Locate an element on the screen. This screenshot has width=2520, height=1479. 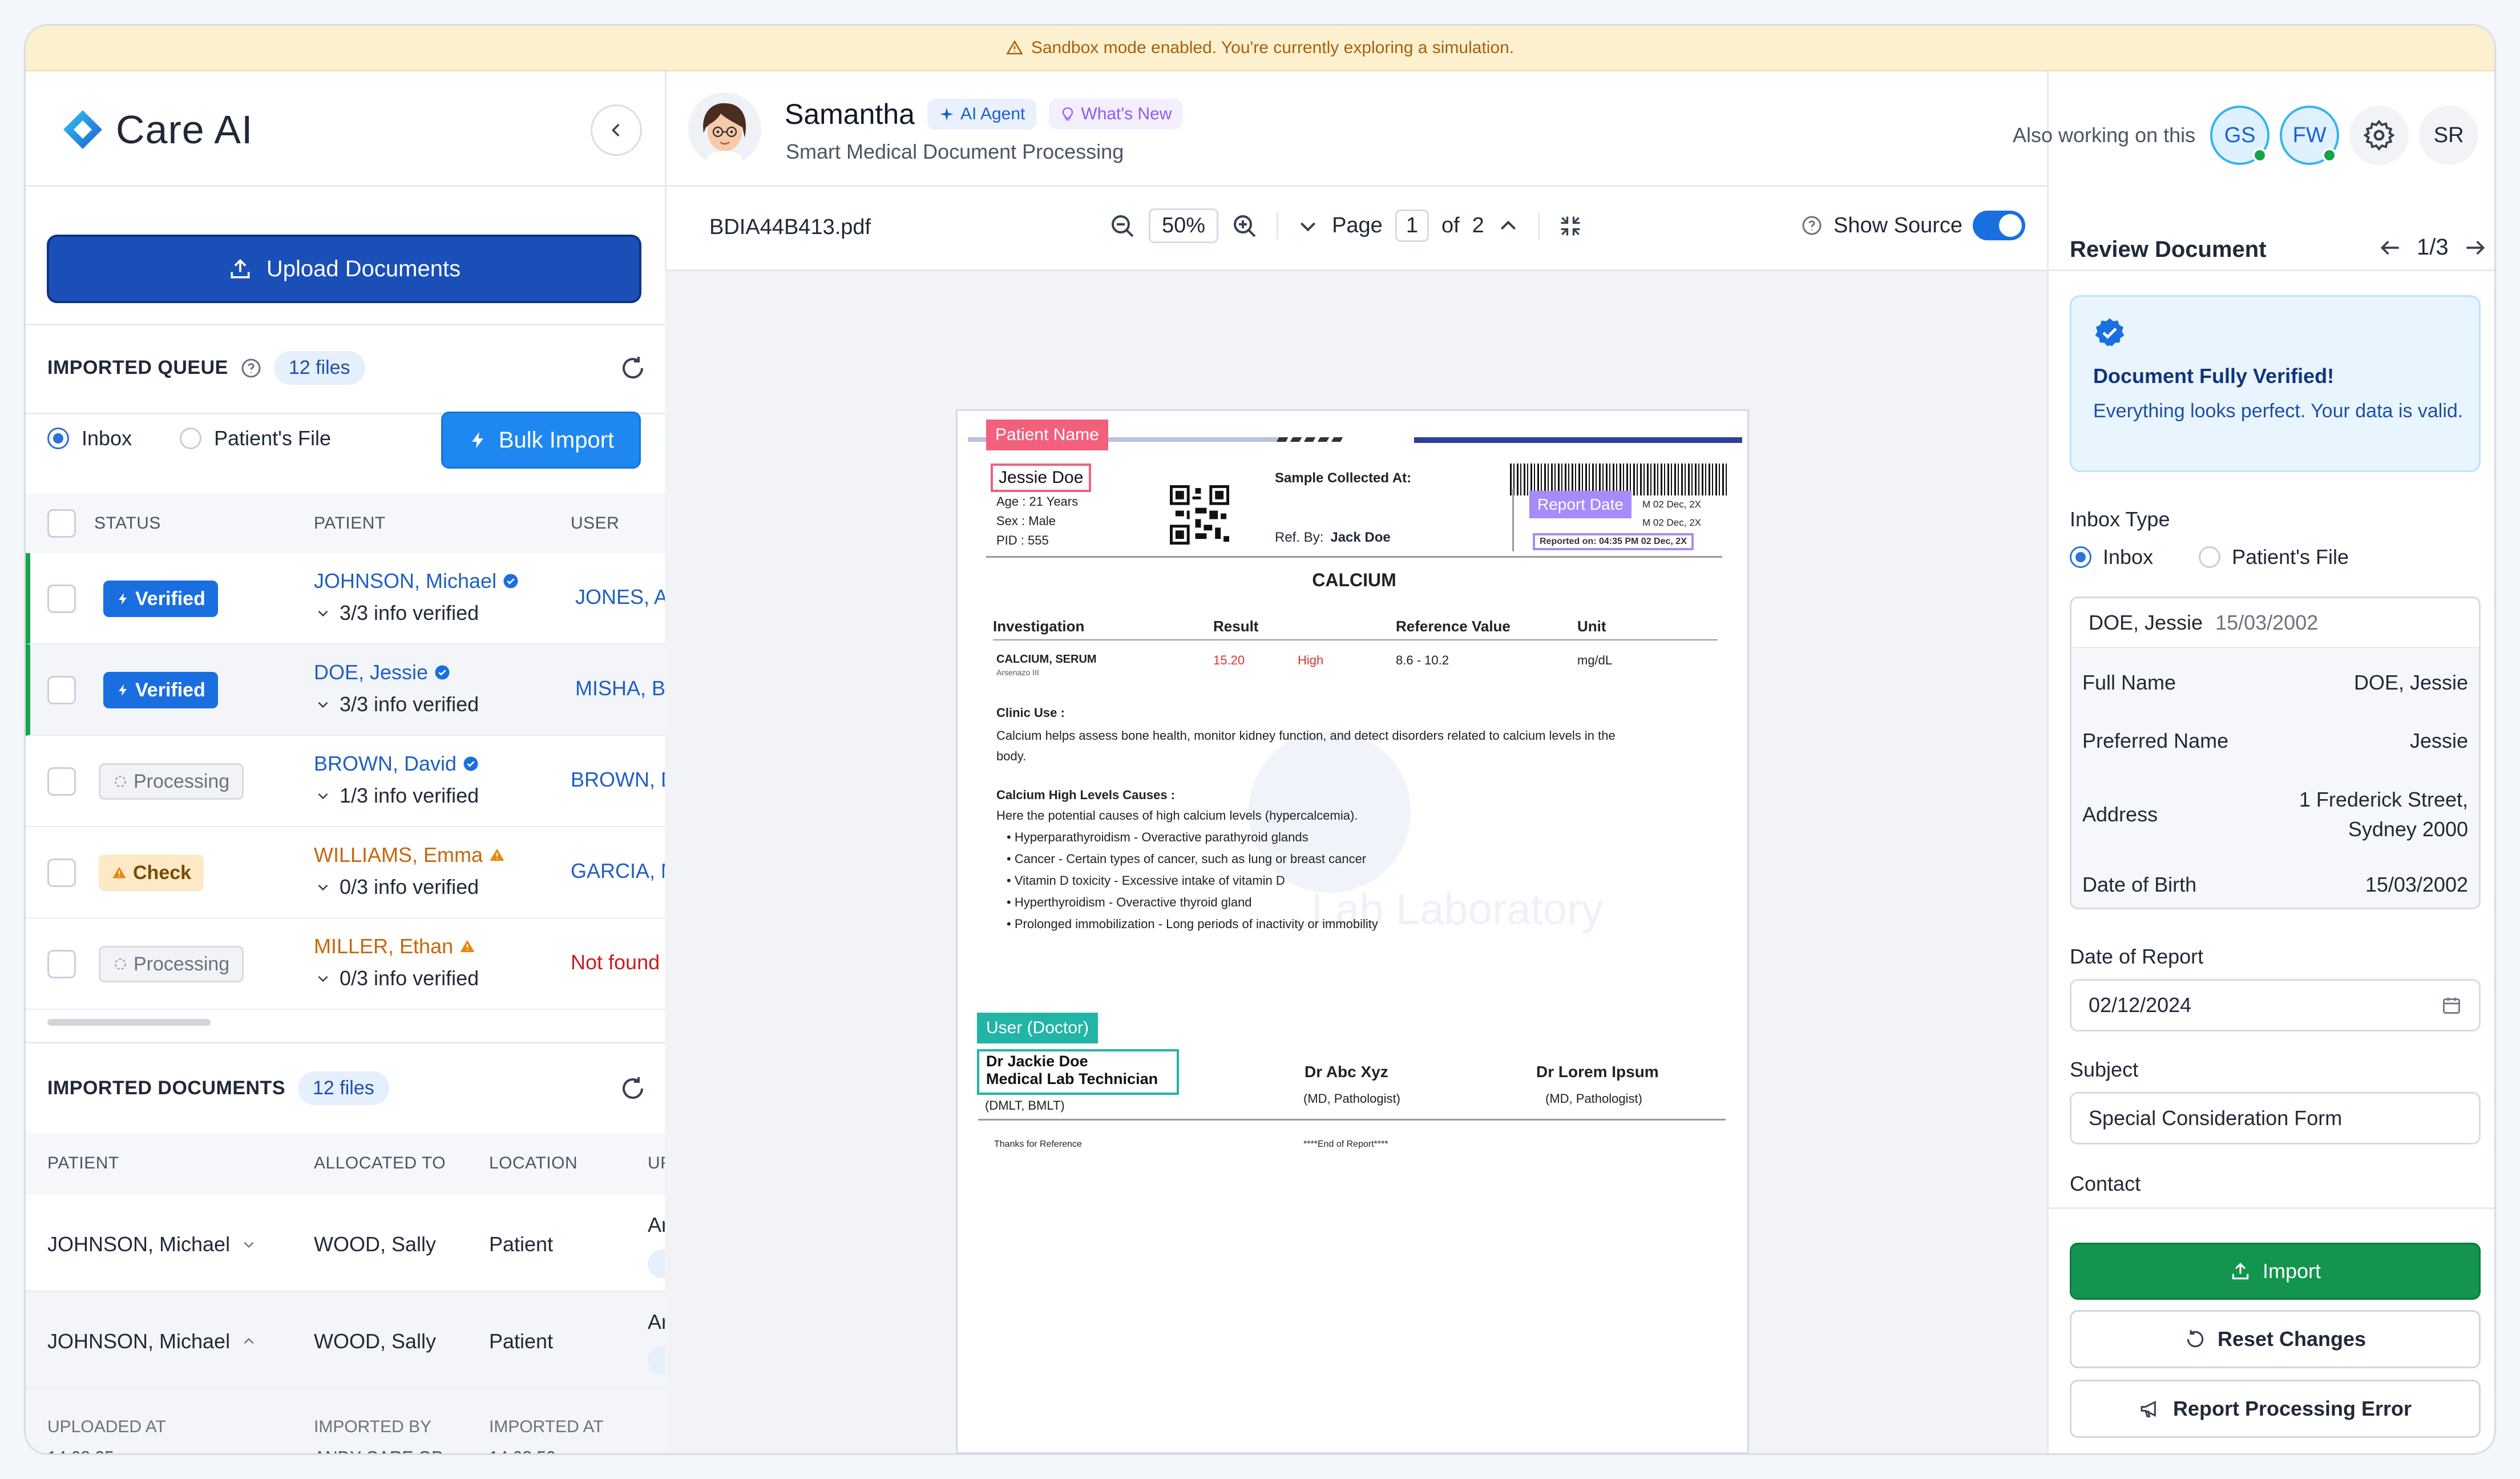
ai-agent-badge: AI Agent is located at coordinates (982, 114).